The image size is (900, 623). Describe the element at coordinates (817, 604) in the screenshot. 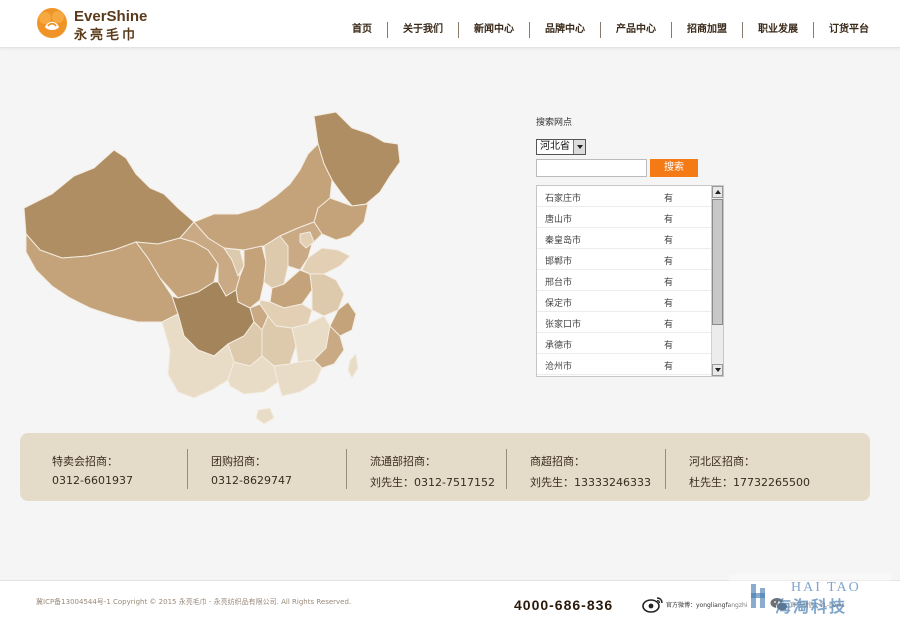

I see `wechat-label: 官方微信：YL-news` at that location.